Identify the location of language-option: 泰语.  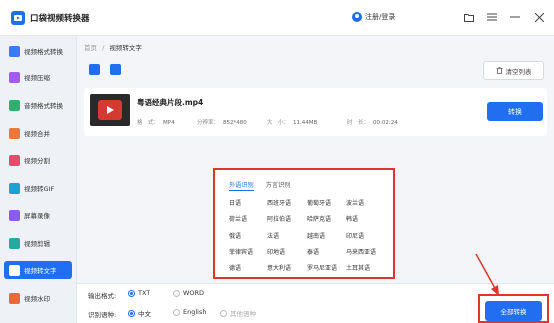
(313, 251).